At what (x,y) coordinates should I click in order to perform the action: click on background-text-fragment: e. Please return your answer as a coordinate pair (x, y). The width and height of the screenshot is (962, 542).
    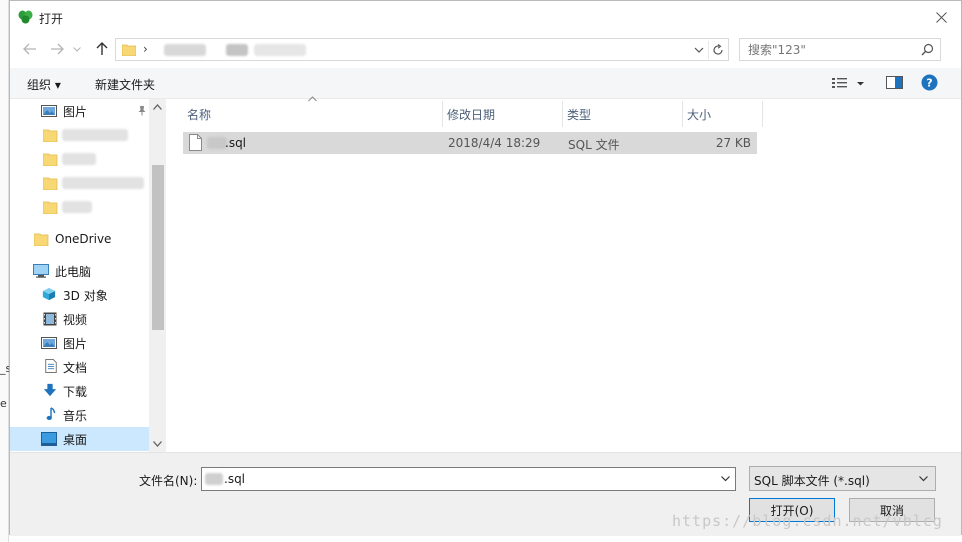
    Looking at the image, I should click on (3, 403).